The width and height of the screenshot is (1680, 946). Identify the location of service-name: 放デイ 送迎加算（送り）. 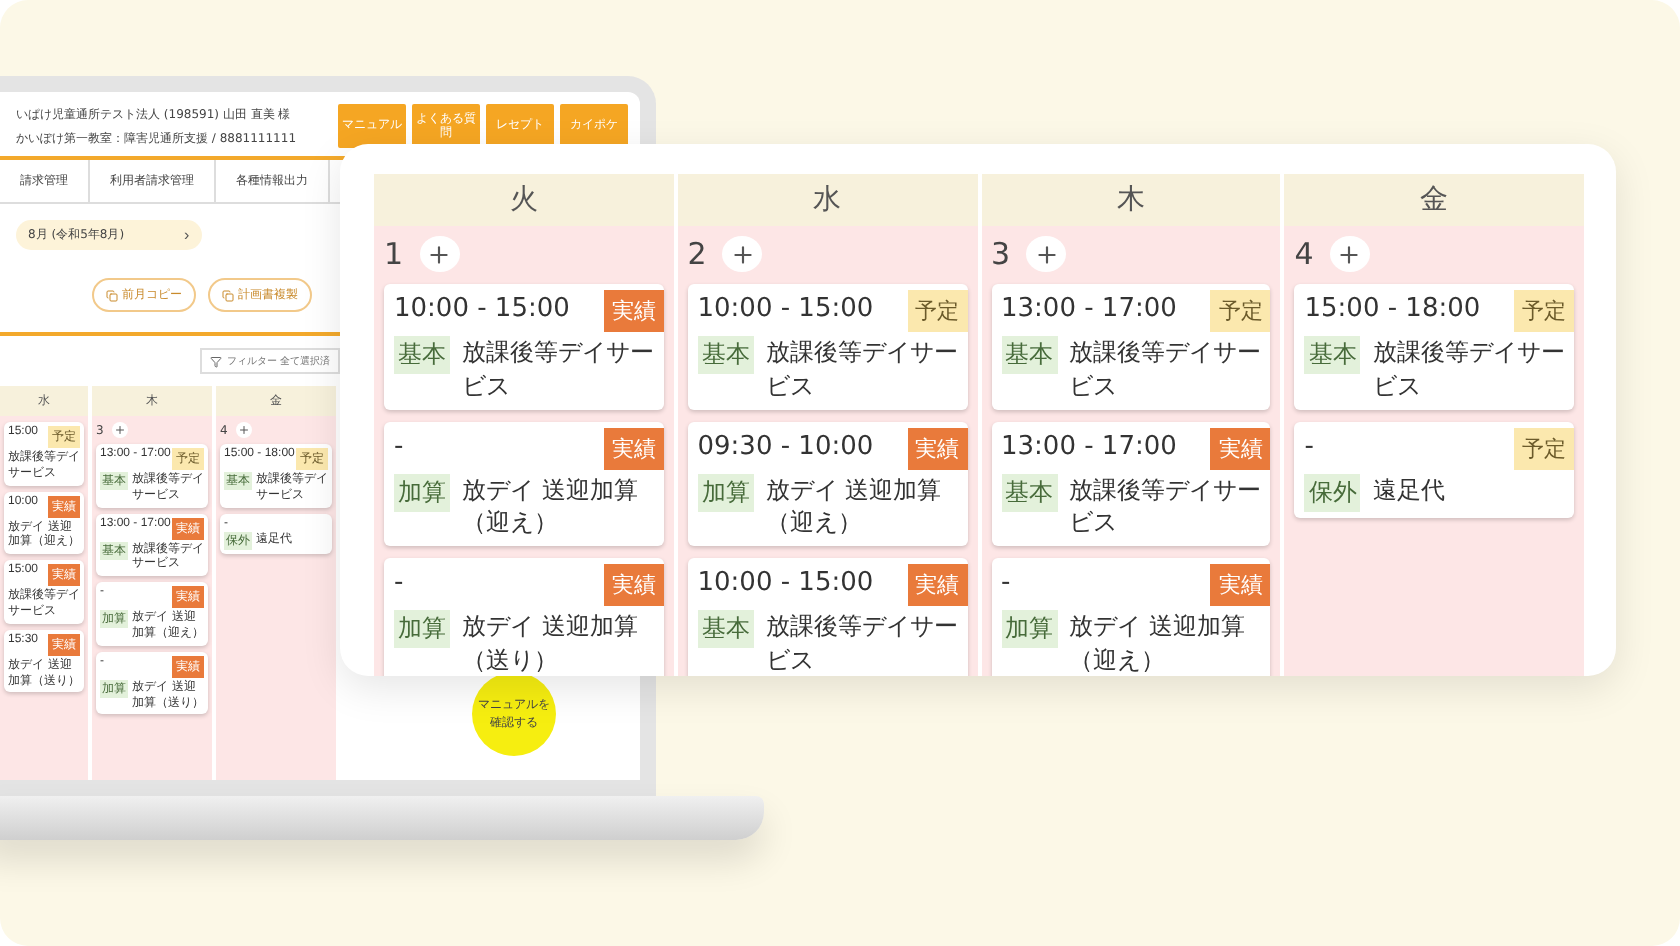
(551, 643).